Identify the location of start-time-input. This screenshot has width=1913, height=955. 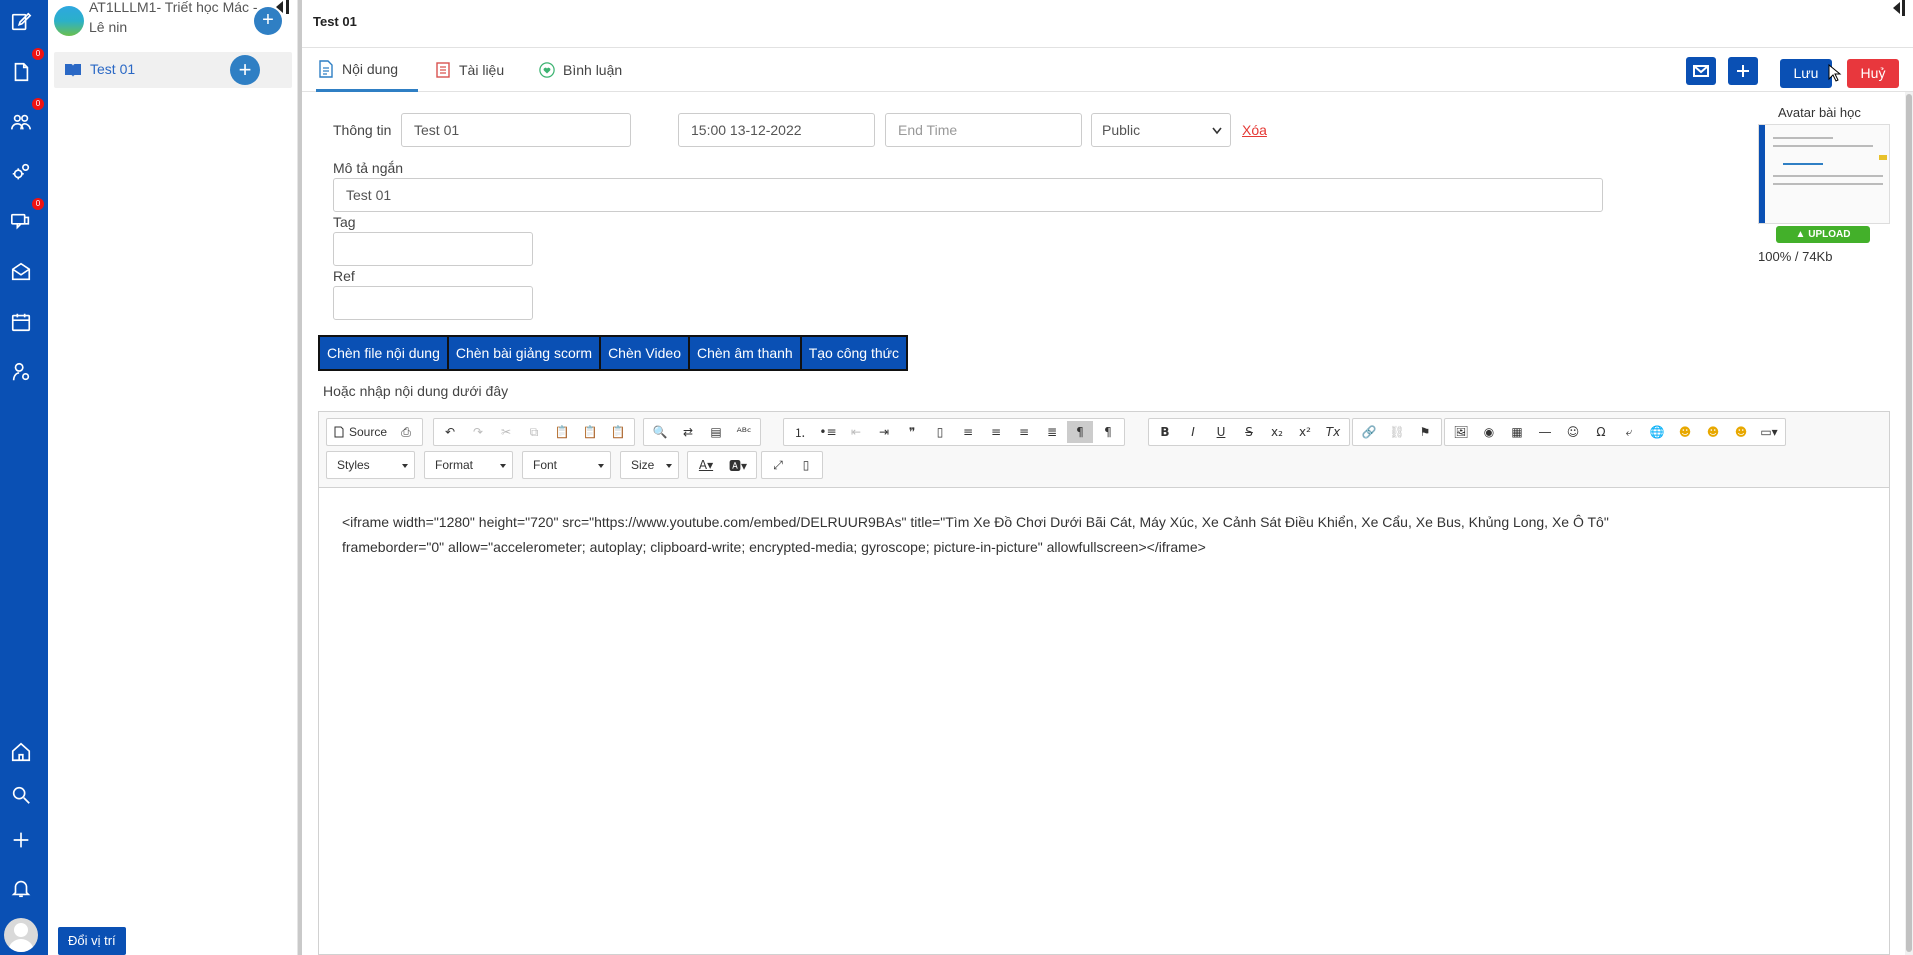
(776, 130).